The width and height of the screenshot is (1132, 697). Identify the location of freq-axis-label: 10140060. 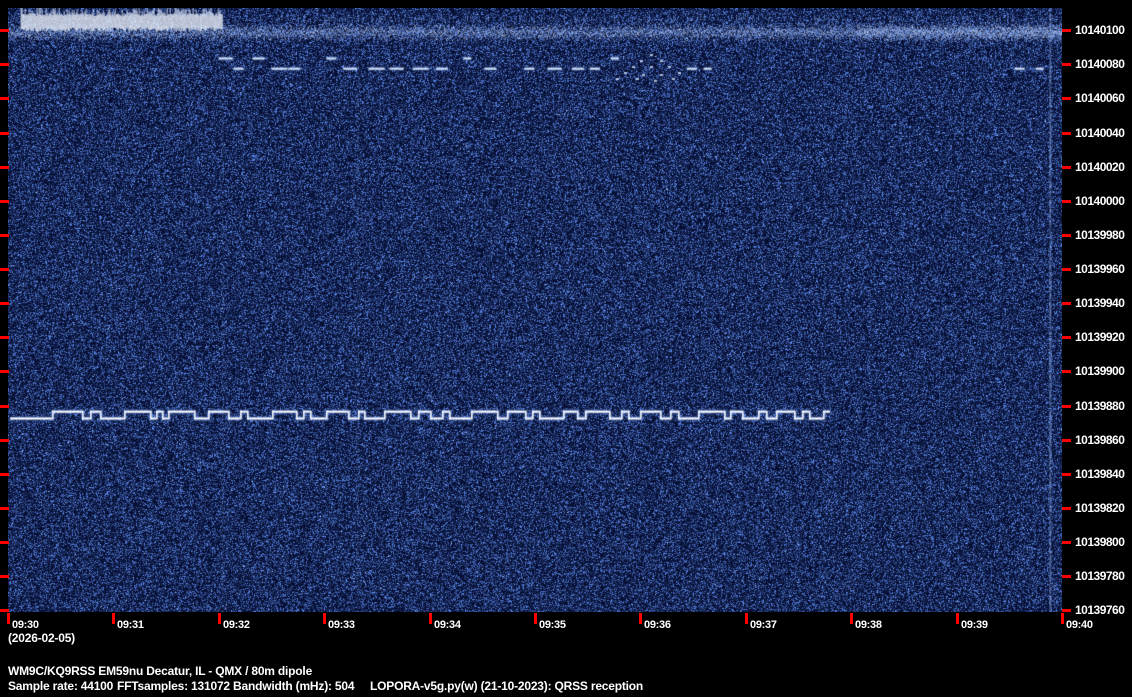
(1100, 98).